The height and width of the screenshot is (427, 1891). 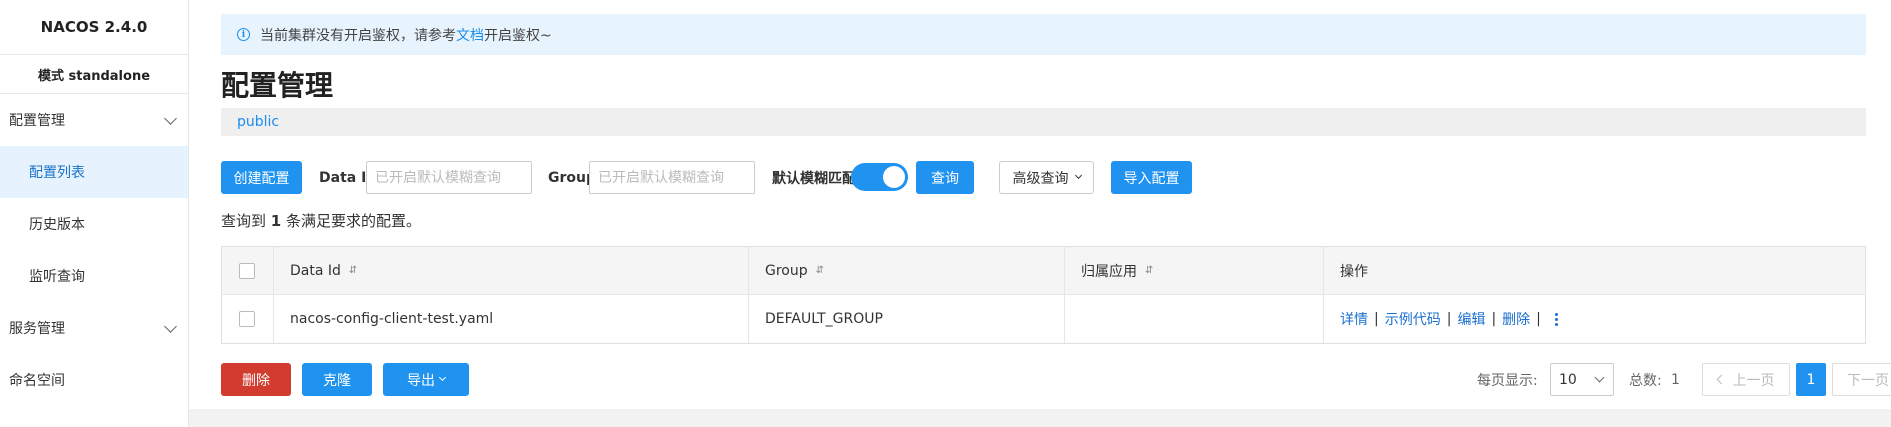 What do you see at coordinates (672, 177) in the screenshot?
I see `group-input` at bounding box center [672, 177].